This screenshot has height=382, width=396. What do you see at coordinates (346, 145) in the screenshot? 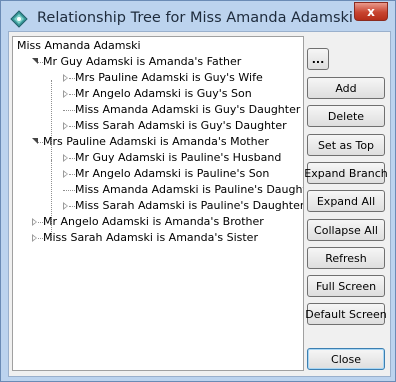
I see `set-as-top-button: Set as Top` at bounding box center [346, 145].